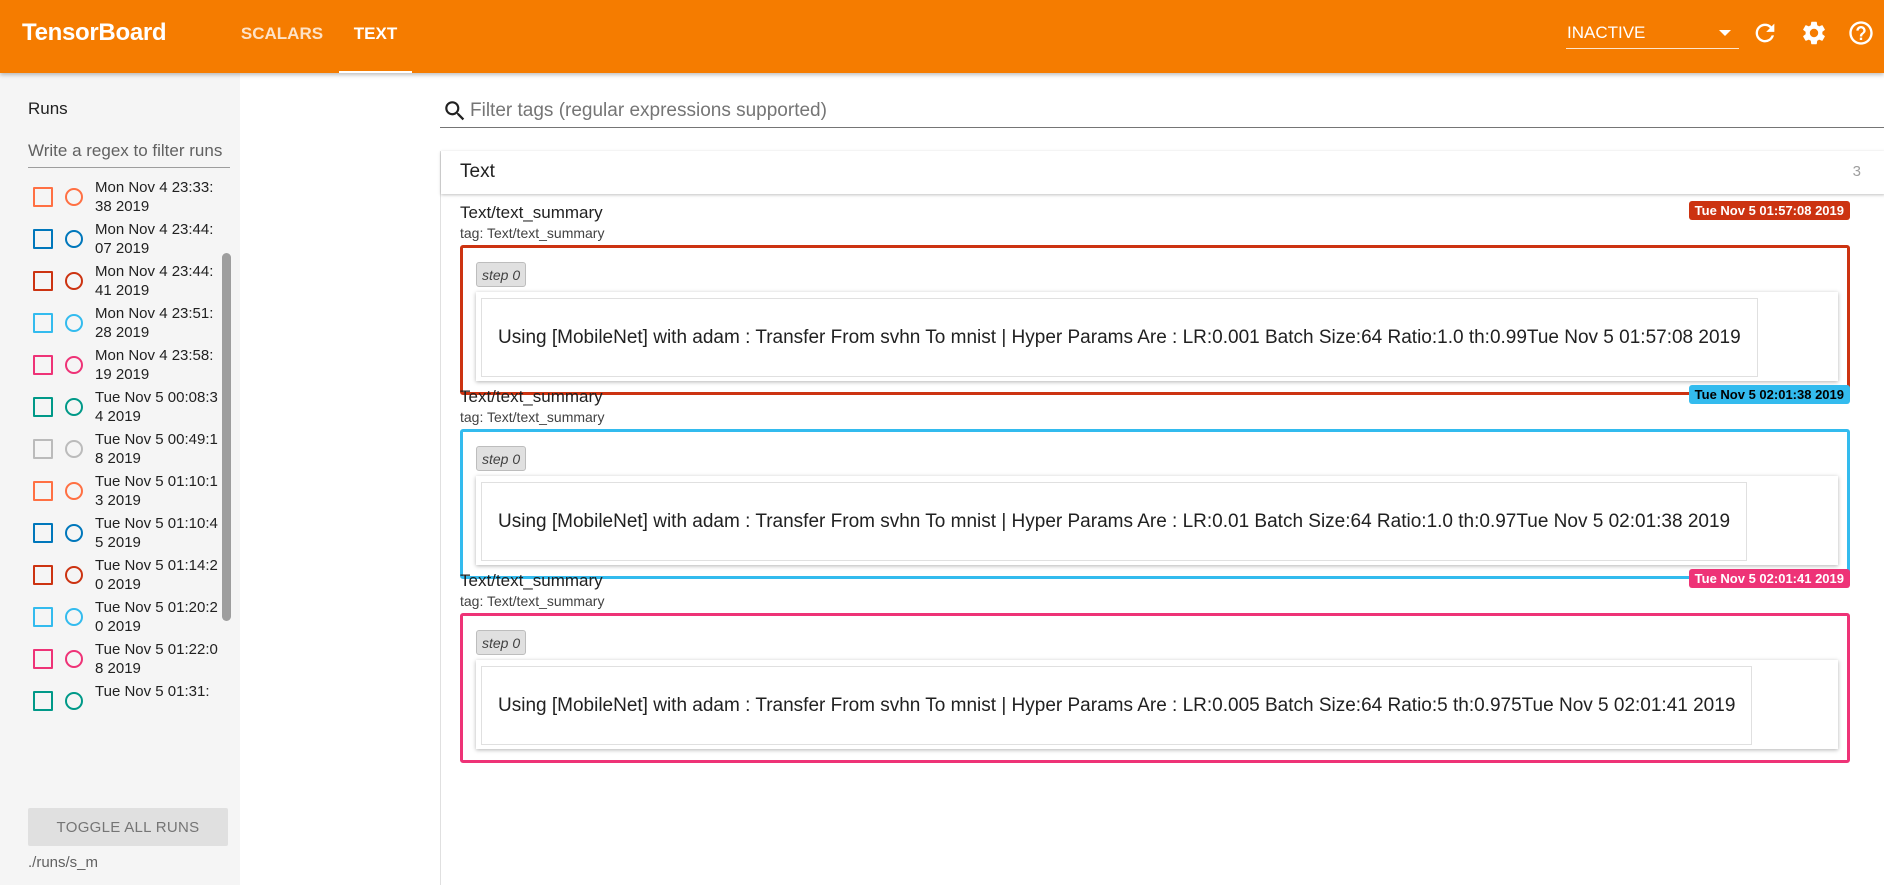 This screenshot has height=885, width=1884. I want to click on runs-filter-input, so click(129, 153).